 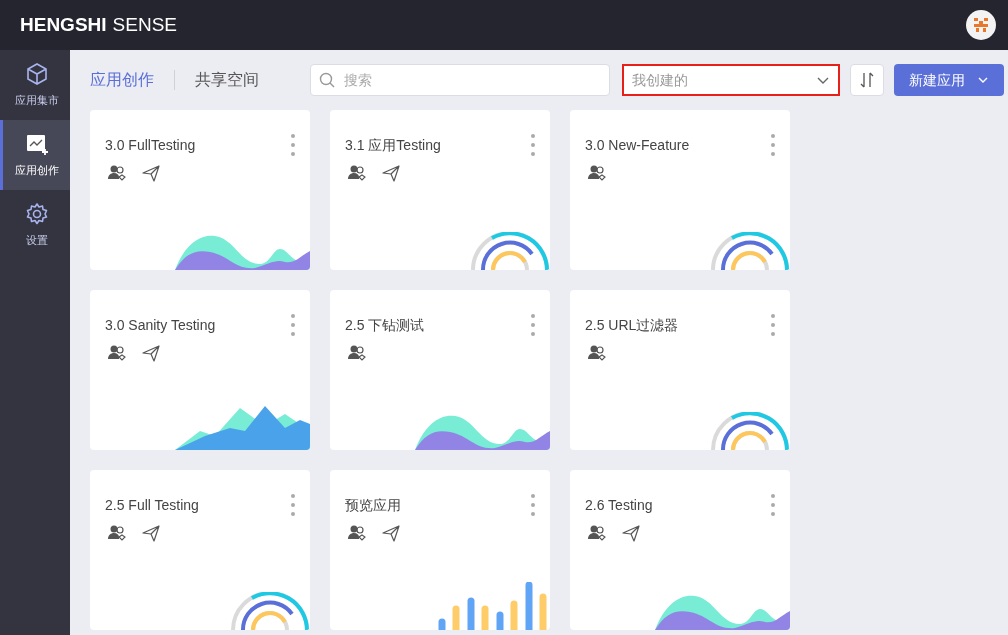 What do you see at coordinates (440, 550) in the screenshot?
I see `app-card: 预览应用` at bounding box center [440, 550].